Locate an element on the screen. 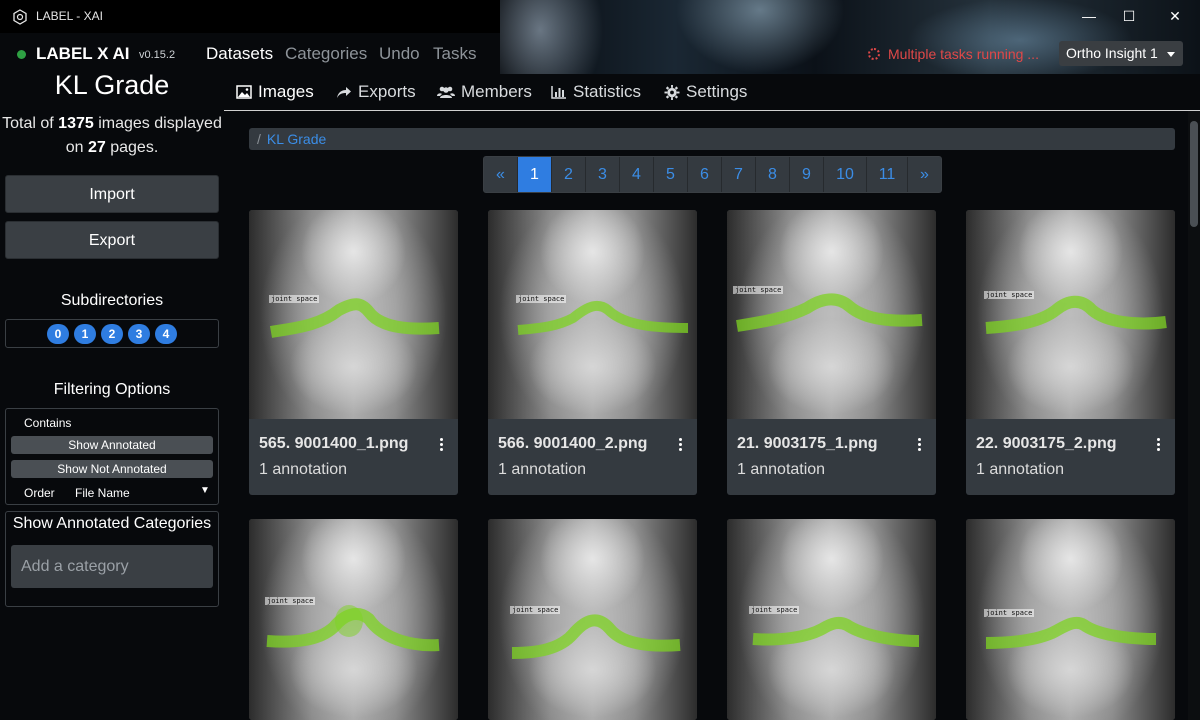  tab-images: Images is located at coordinates (275, 92).